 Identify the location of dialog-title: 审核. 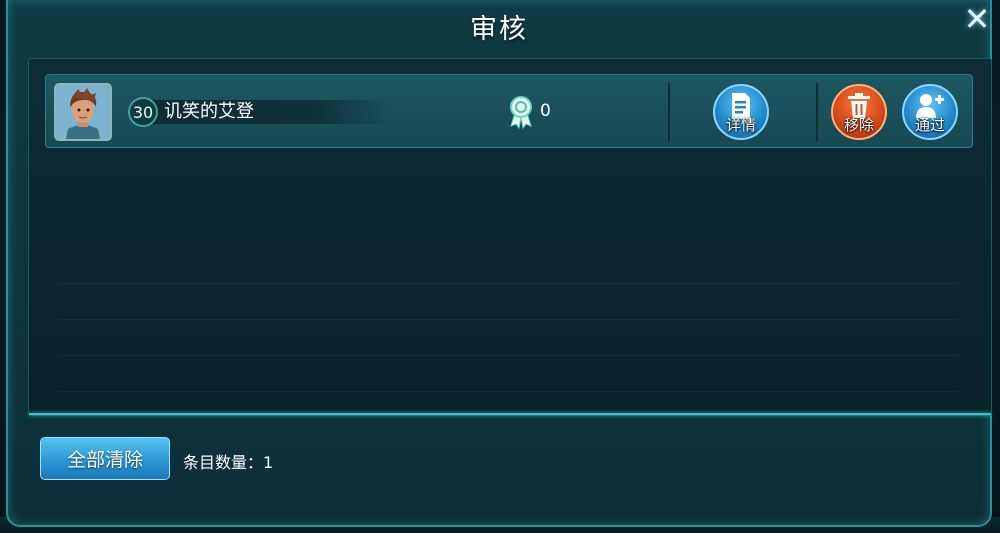
(499, 29).